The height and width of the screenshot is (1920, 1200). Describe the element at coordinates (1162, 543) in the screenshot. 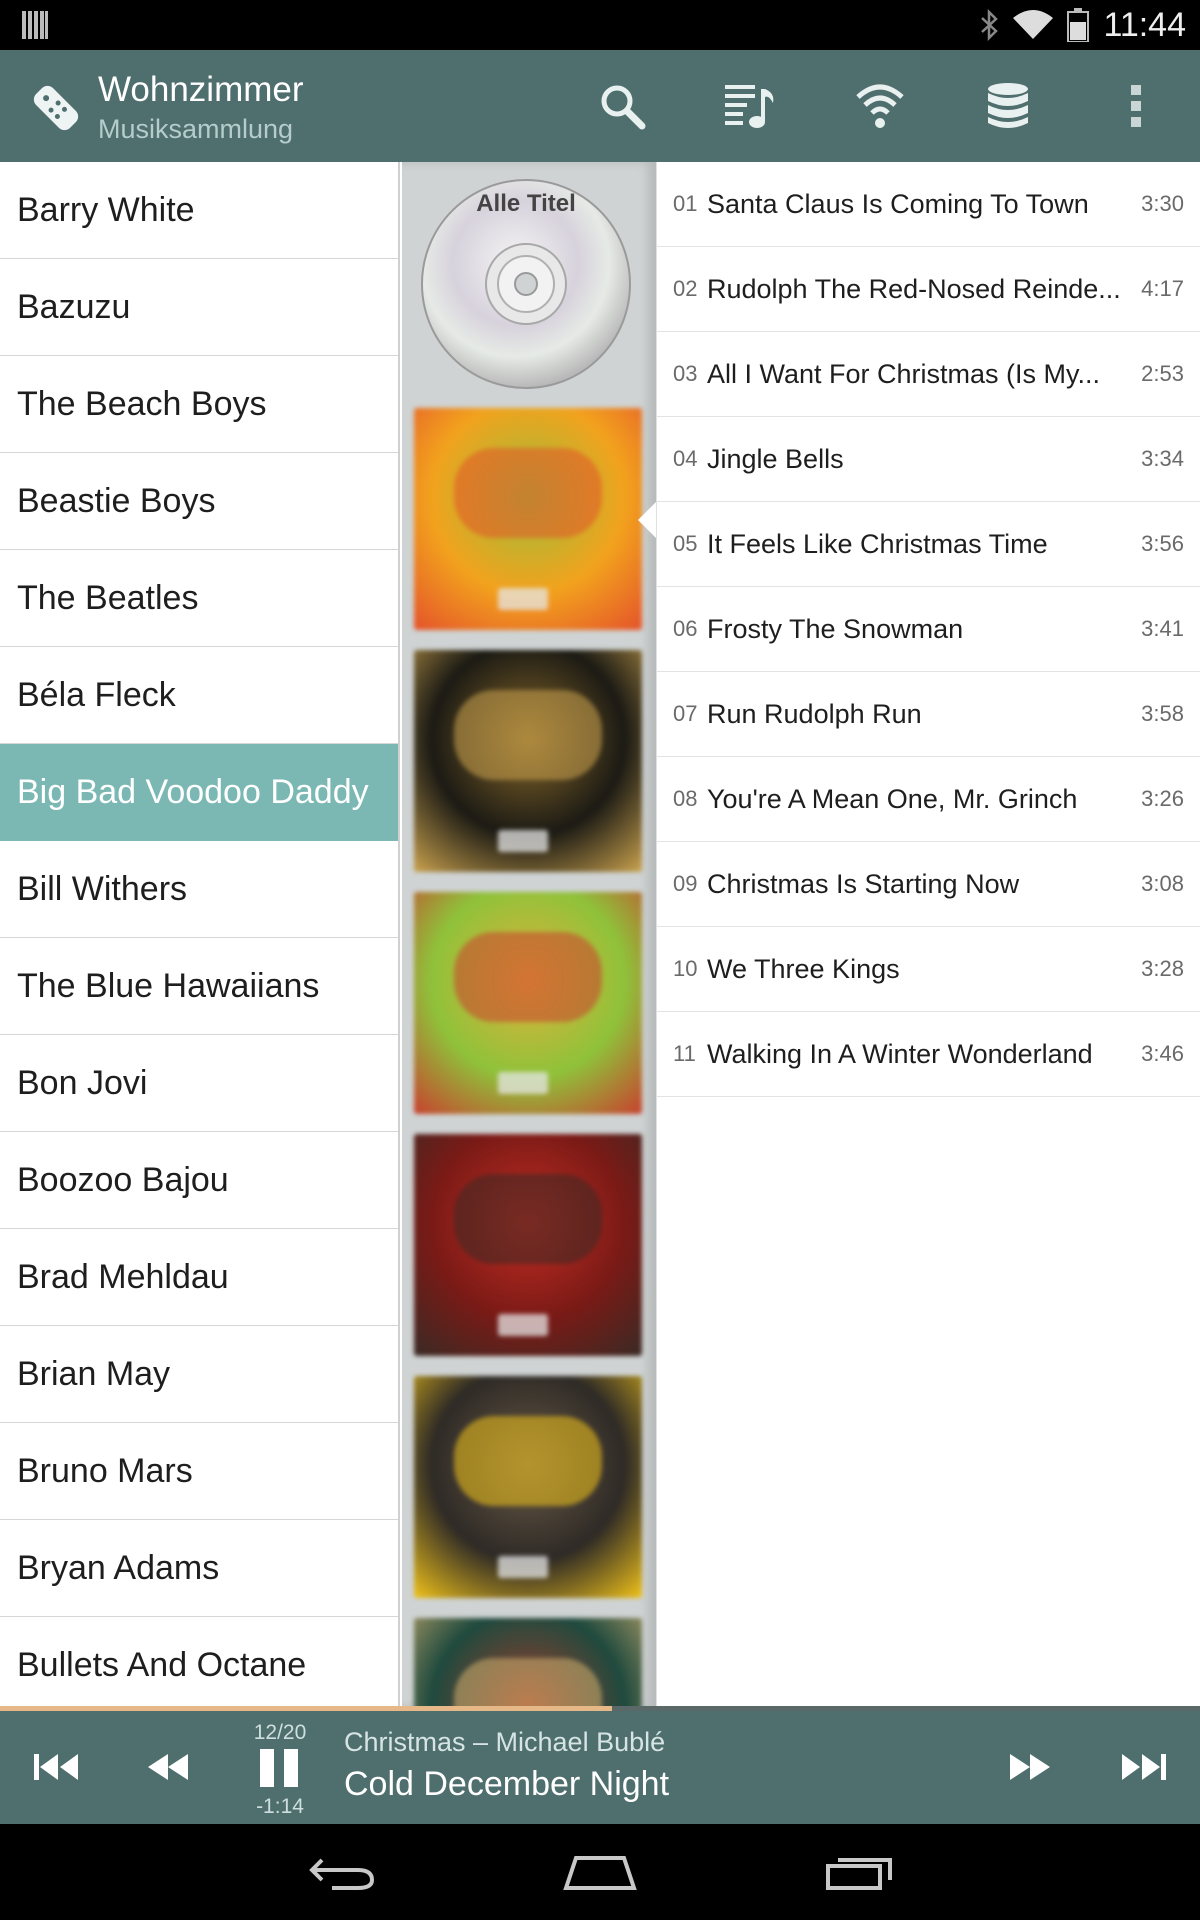

I see `track-duration: 3:56` at that location.